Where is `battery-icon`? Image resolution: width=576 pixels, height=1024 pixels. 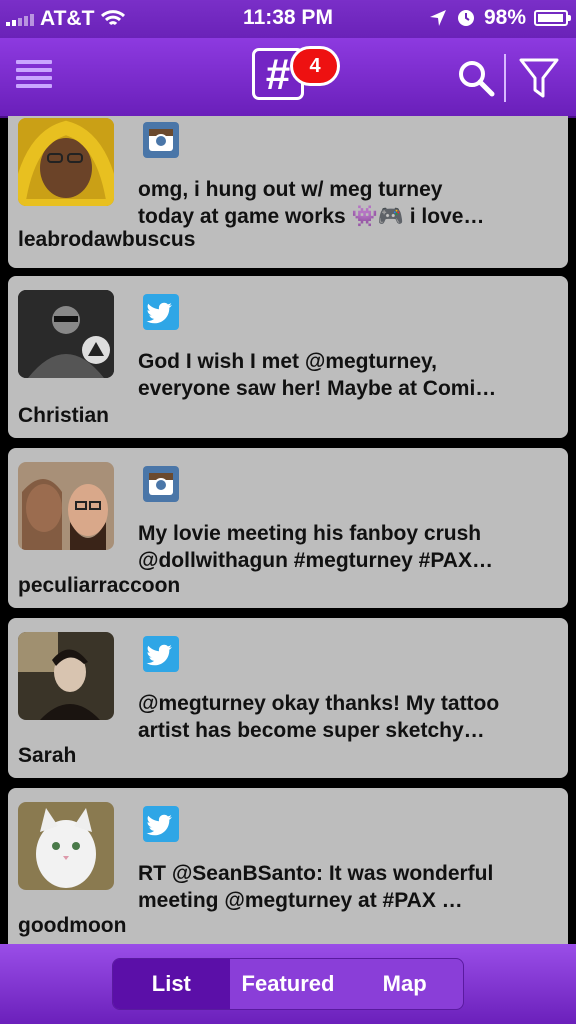 battery-icon is located at coordinates (552, 18).